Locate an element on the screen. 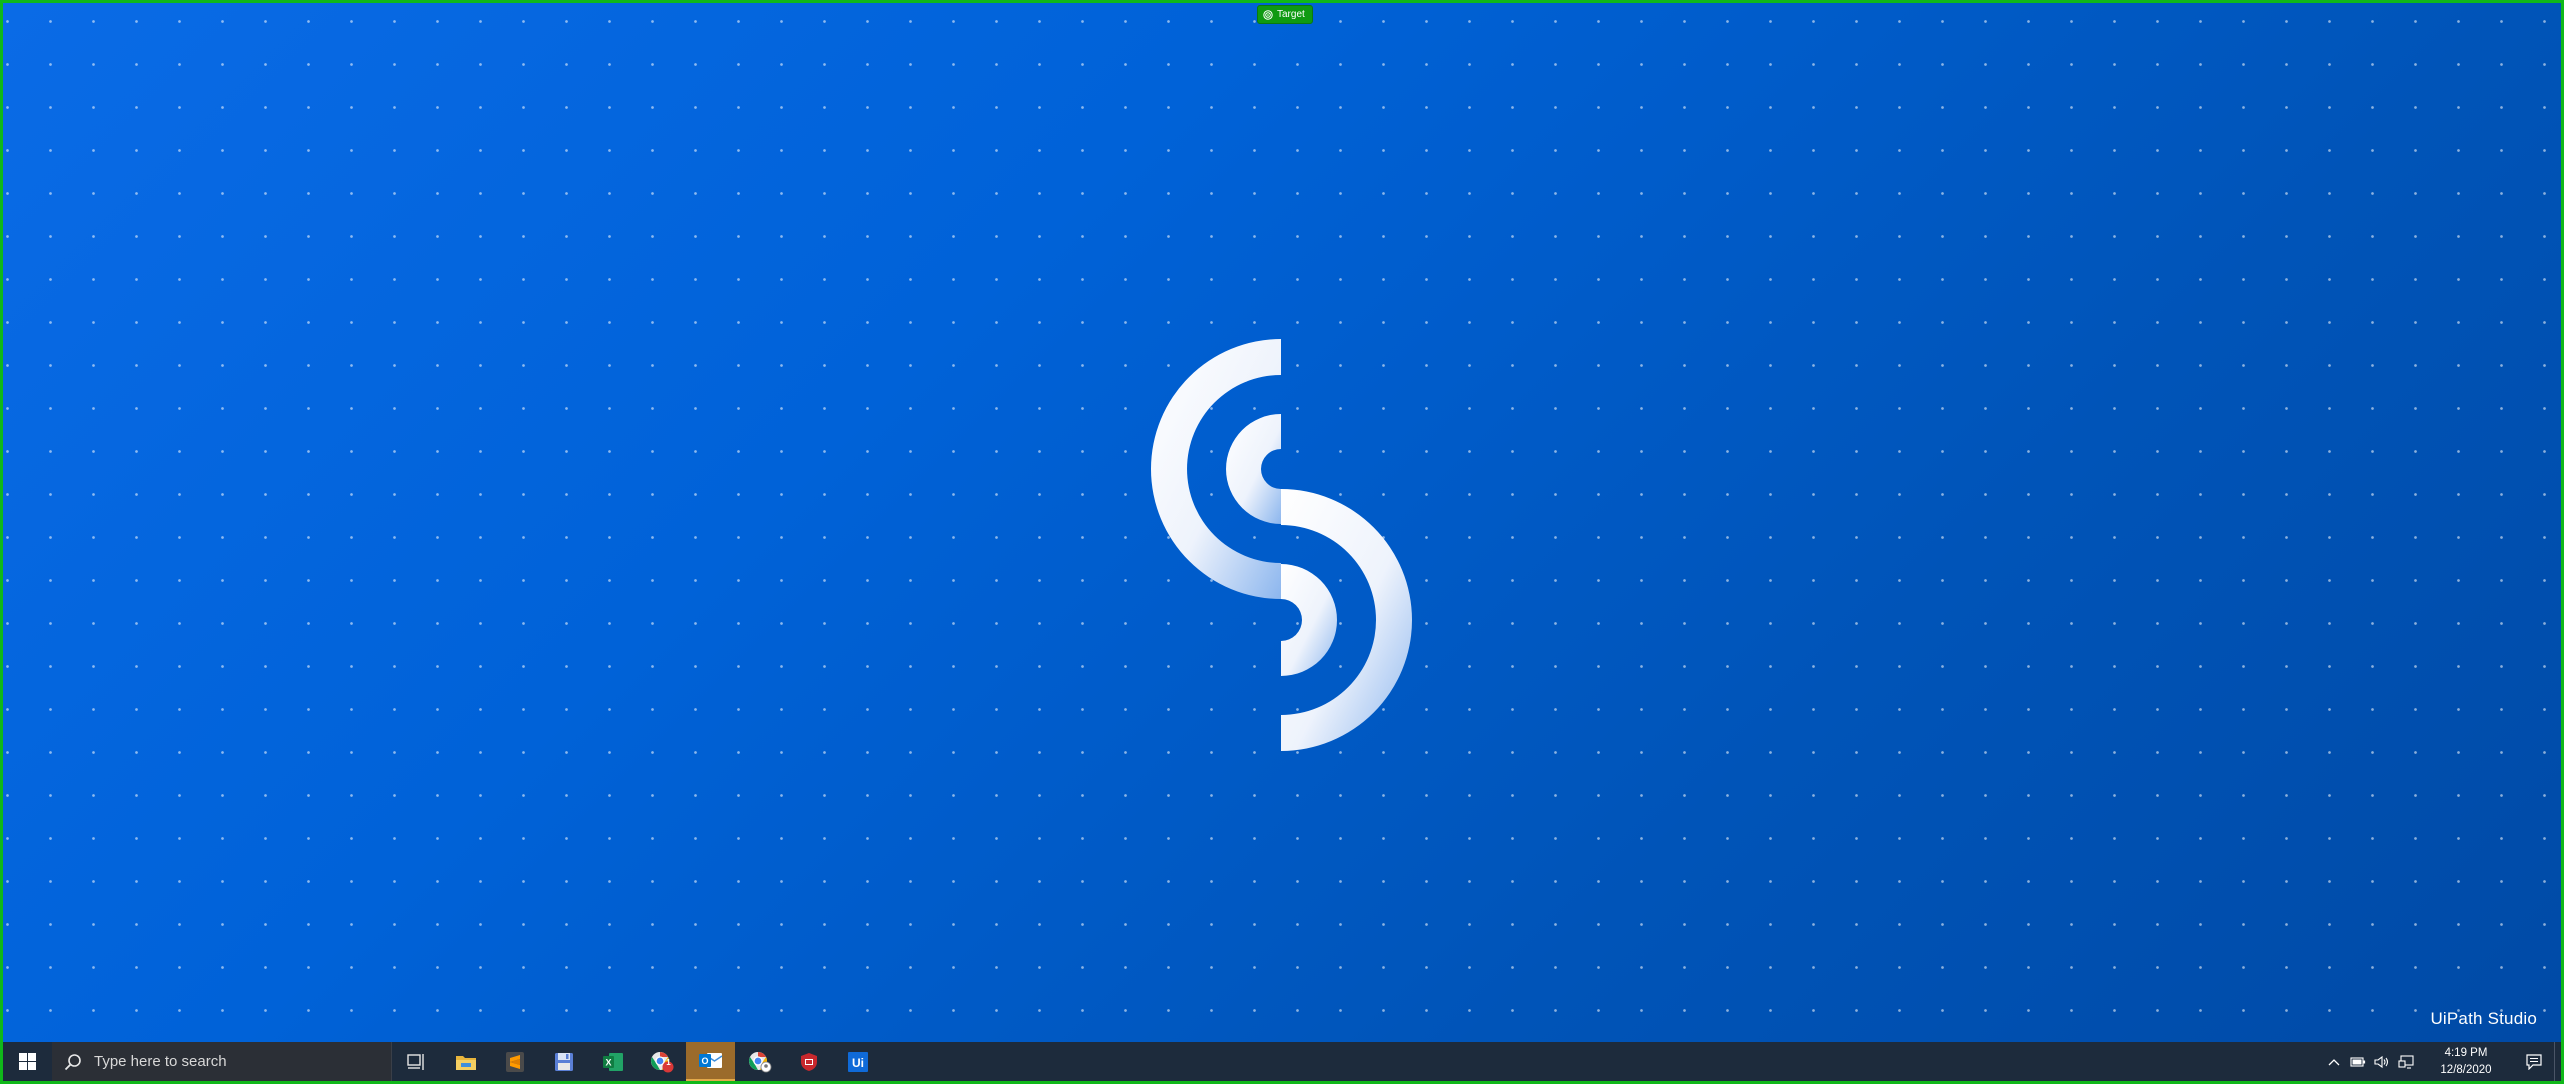  uipath-studio-s-logo is located at coordinates (1281, 545).